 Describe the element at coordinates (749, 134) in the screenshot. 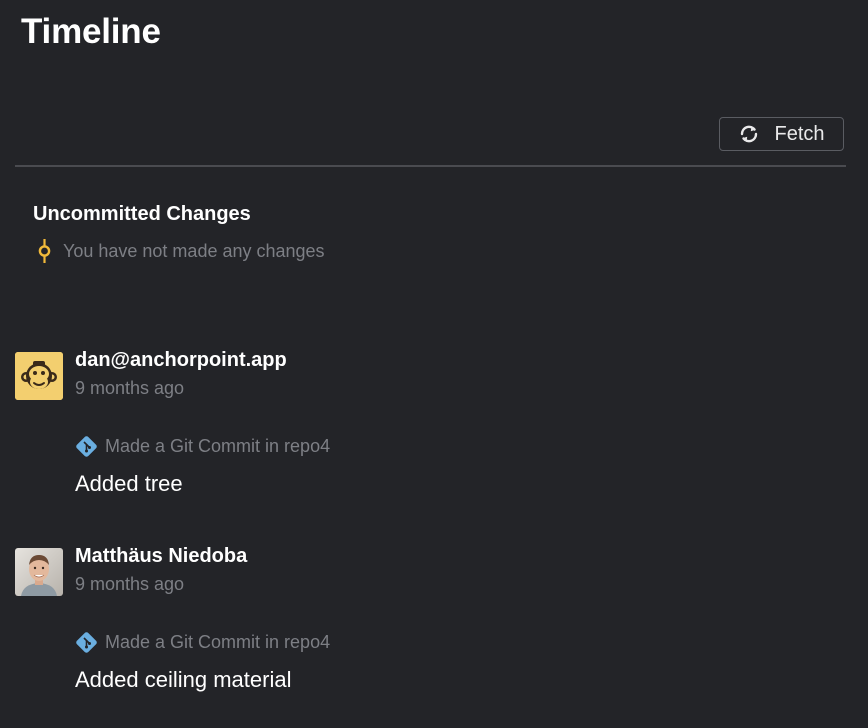

I see `refresh-icon` at that location.